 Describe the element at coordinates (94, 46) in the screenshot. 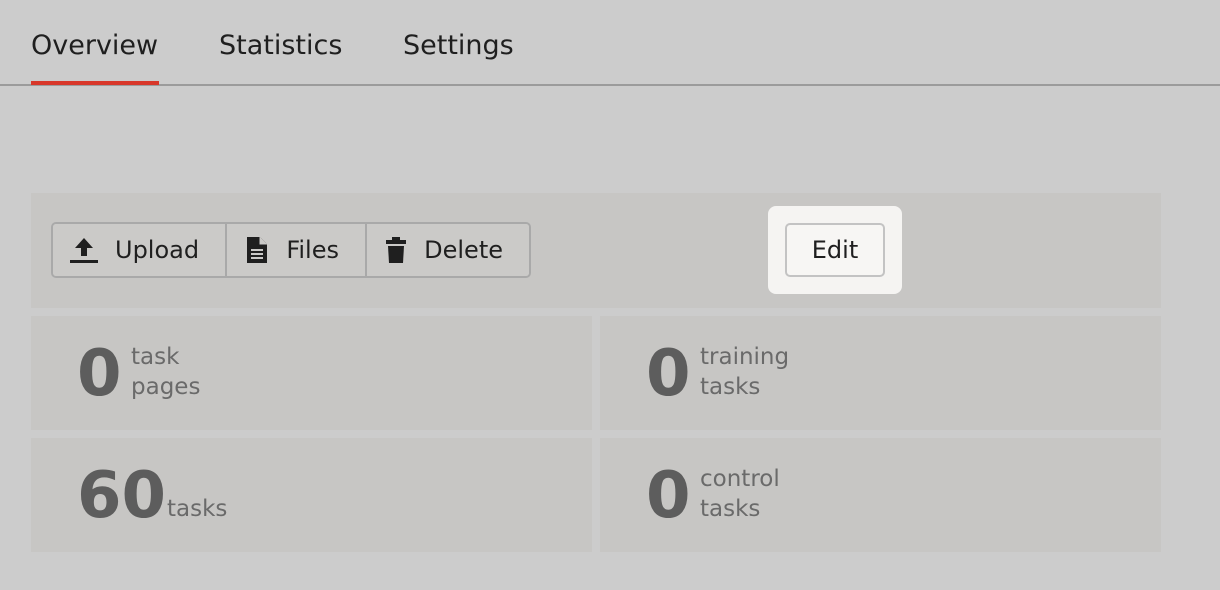

I see `tab-overview: Overview` at that location.